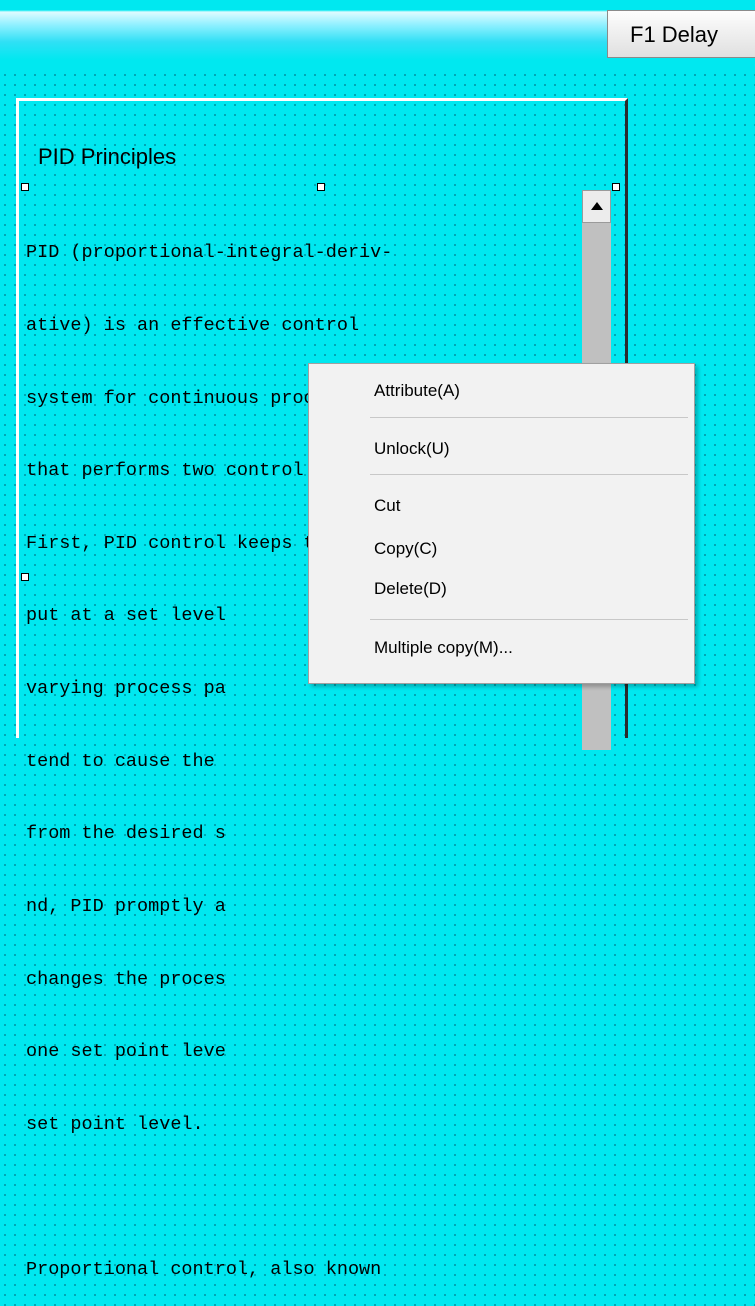 The width and height of the screenshot is (755, 1306). I want to click on text-line: from the desired s, so click(126, 834).